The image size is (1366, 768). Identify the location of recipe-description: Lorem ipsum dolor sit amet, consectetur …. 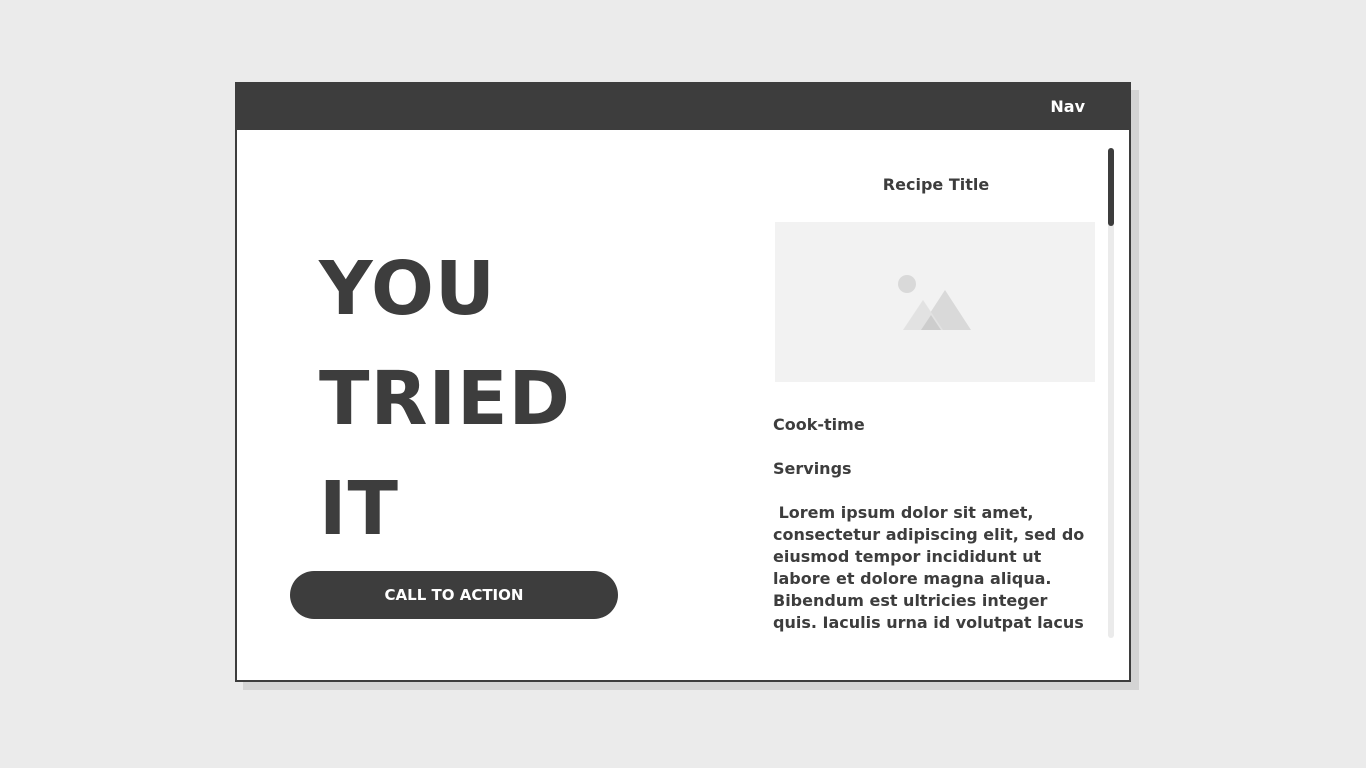
(929, 570).